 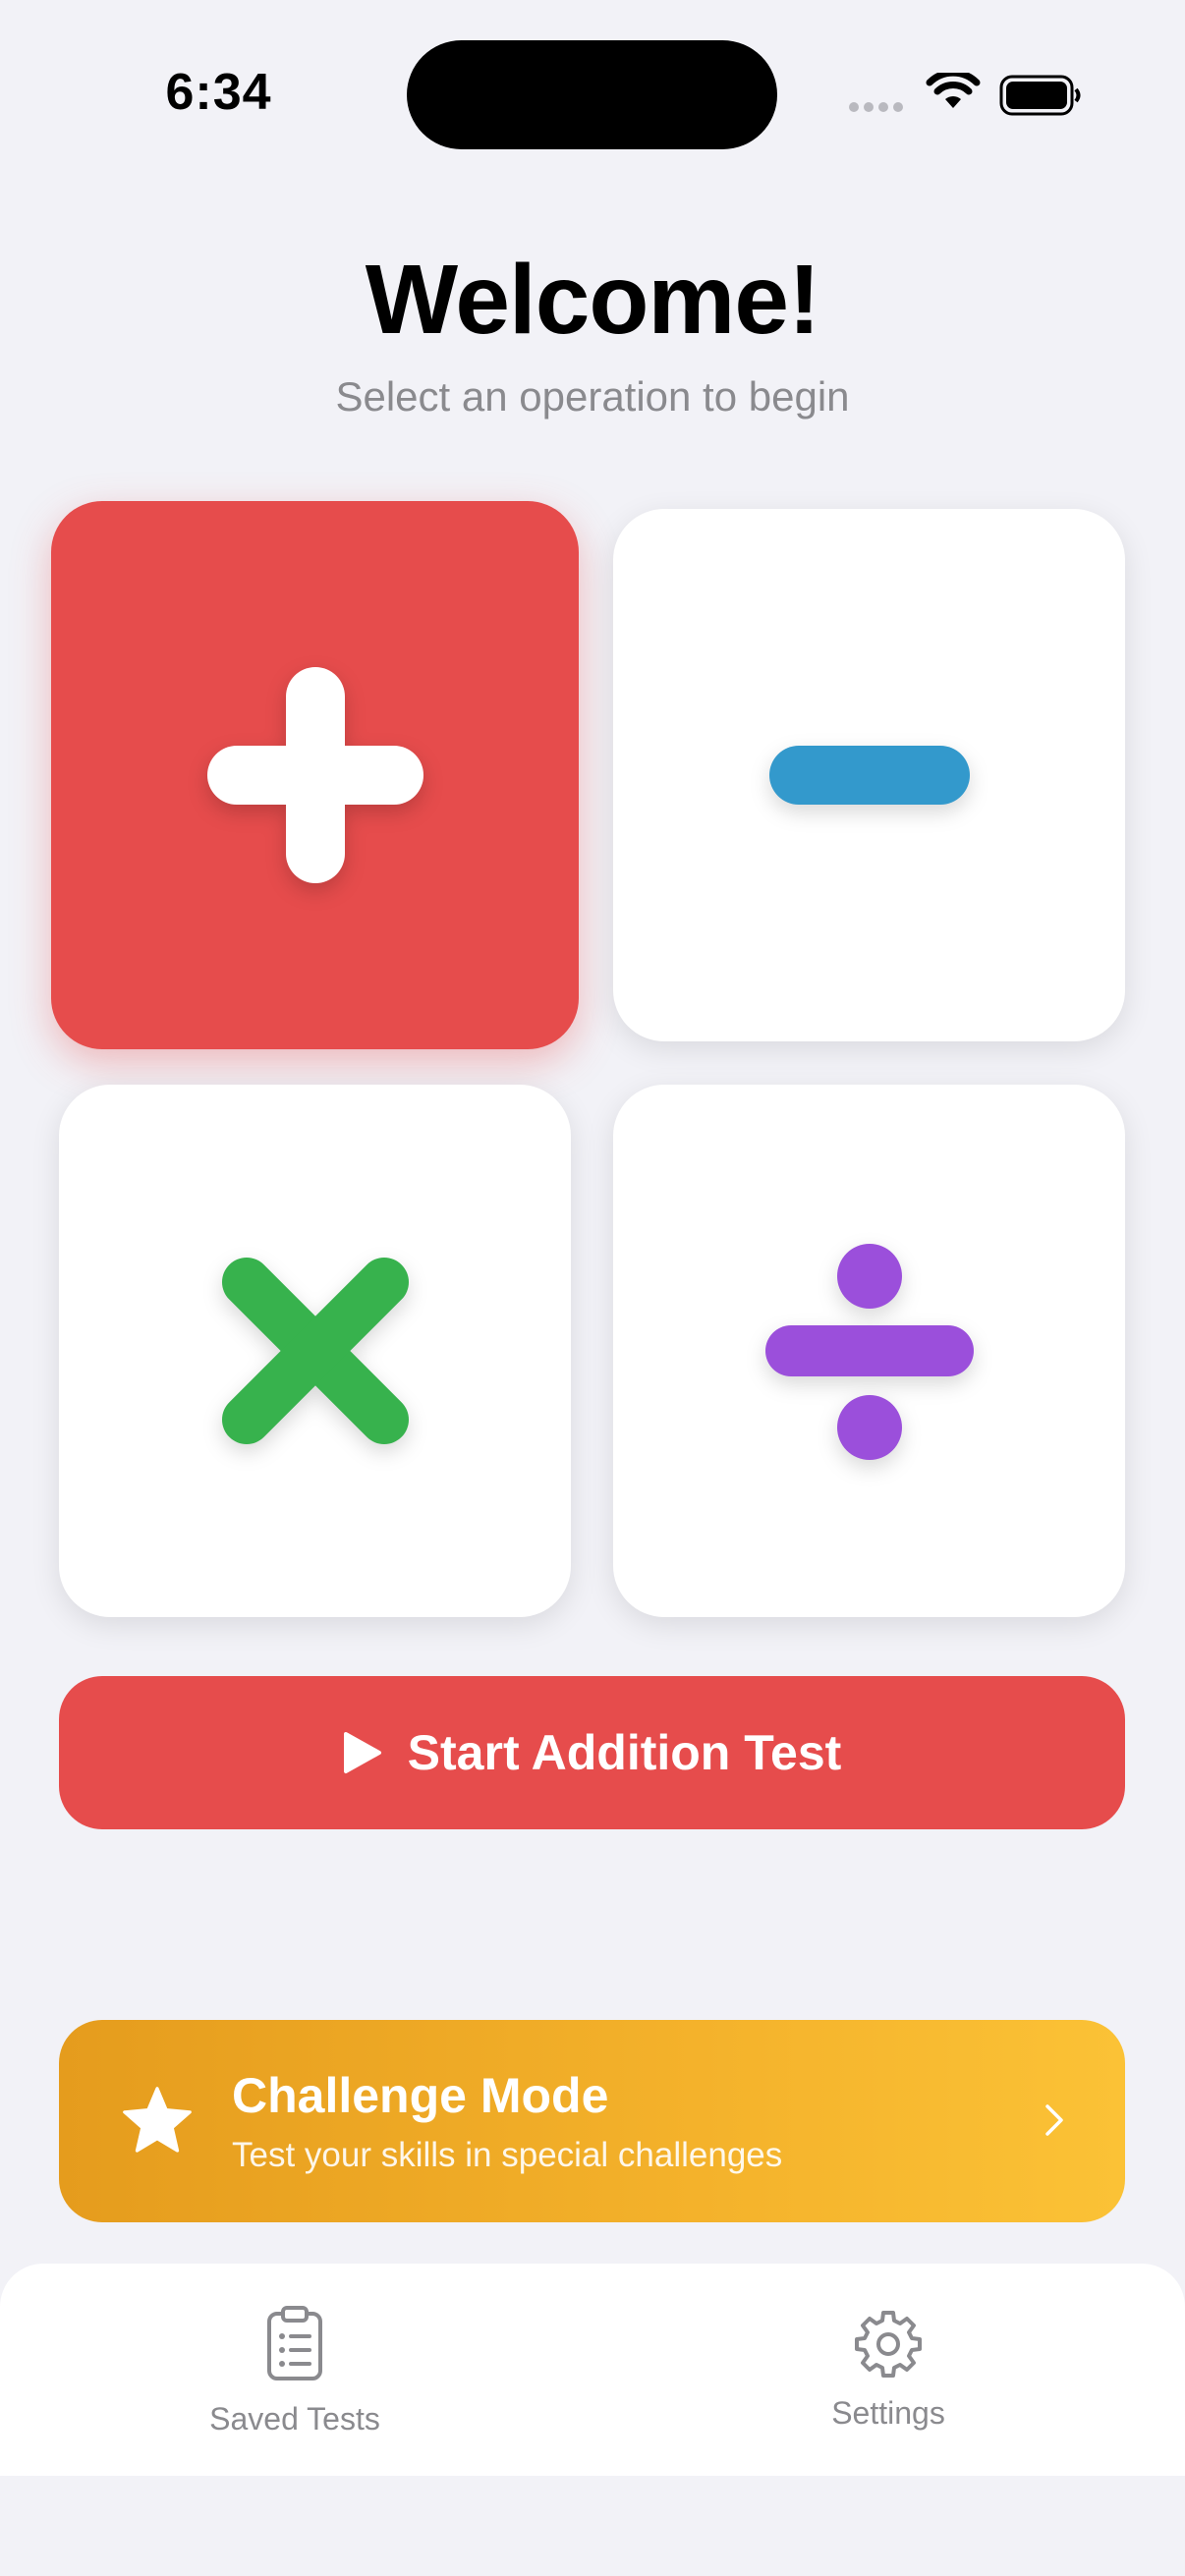 What do you see at coordinates (876, 107) in the screenshot?
I see `cellular-signal-icon` at bounding box center [876, 107].